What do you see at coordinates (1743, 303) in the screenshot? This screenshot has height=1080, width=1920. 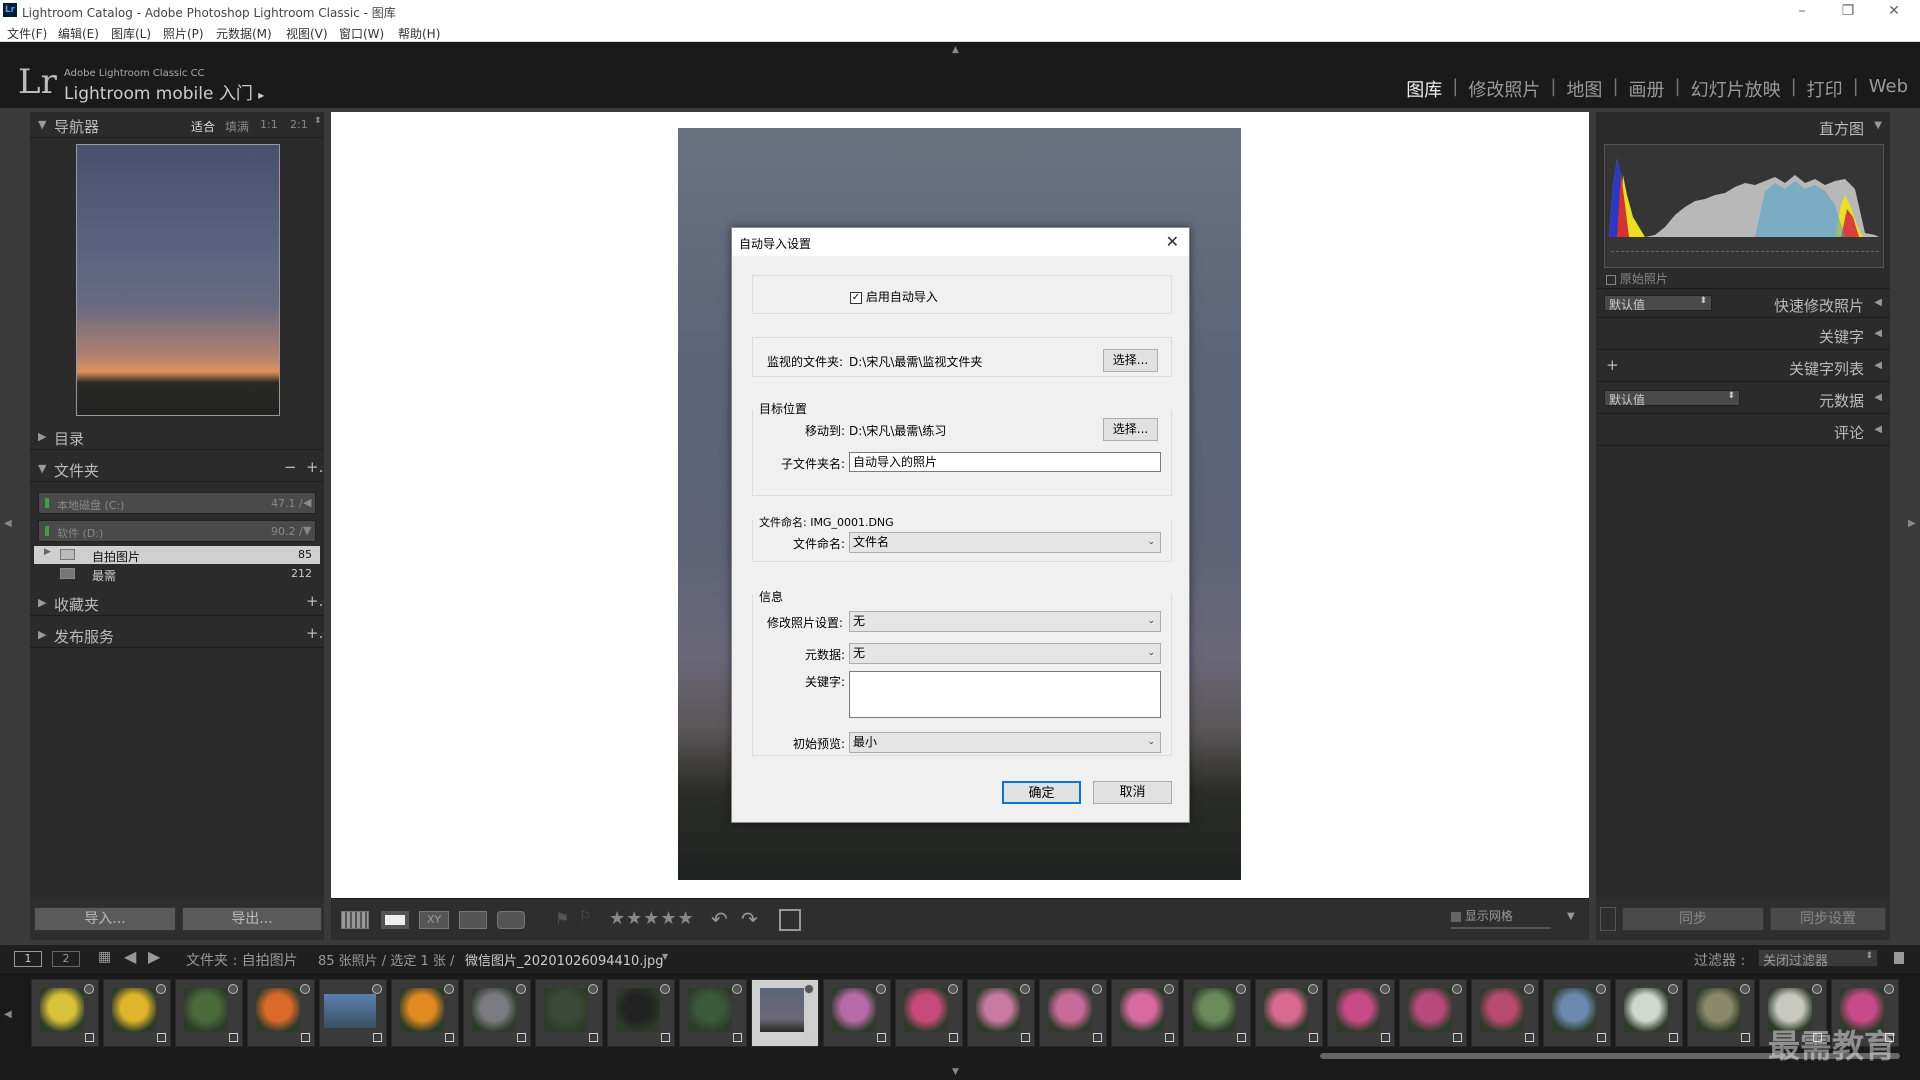 I see `quick-develop-header: 默认值 ⬍ 快速修改照片 ◀` at bounding box center [1743, 303].